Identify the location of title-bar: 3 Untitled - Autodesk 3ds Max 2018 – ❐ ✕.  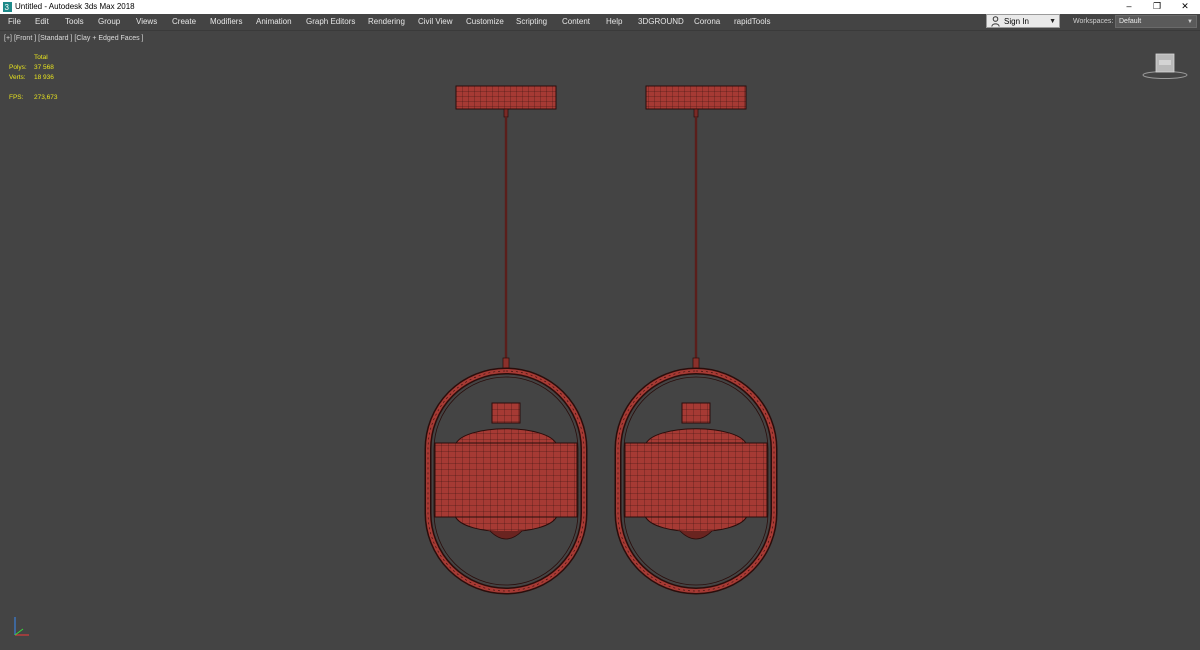
(600, 7).